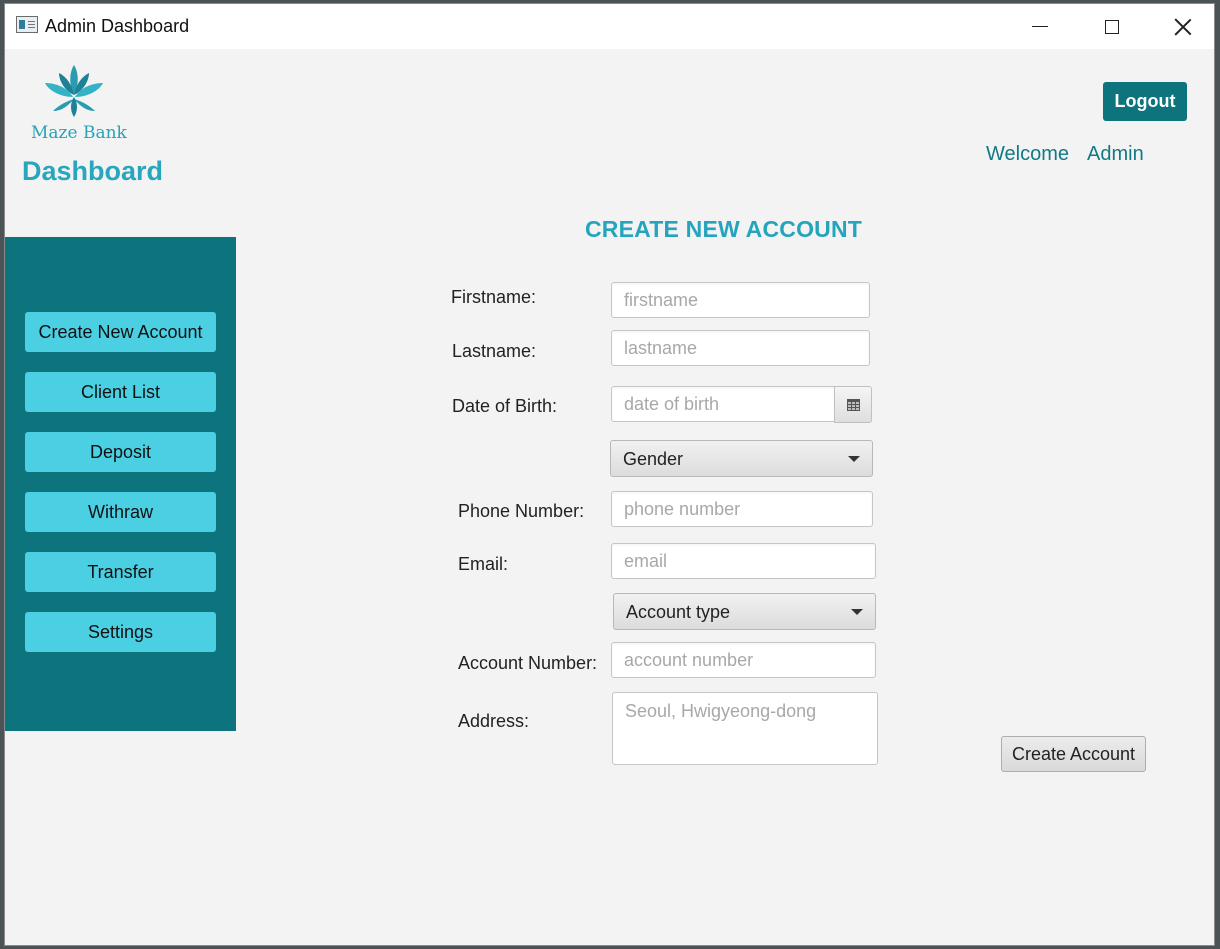  What do you see at coordinates (742, 509) in the screenshot?
I see `phone-number-field` at bounding box center [742, 509].